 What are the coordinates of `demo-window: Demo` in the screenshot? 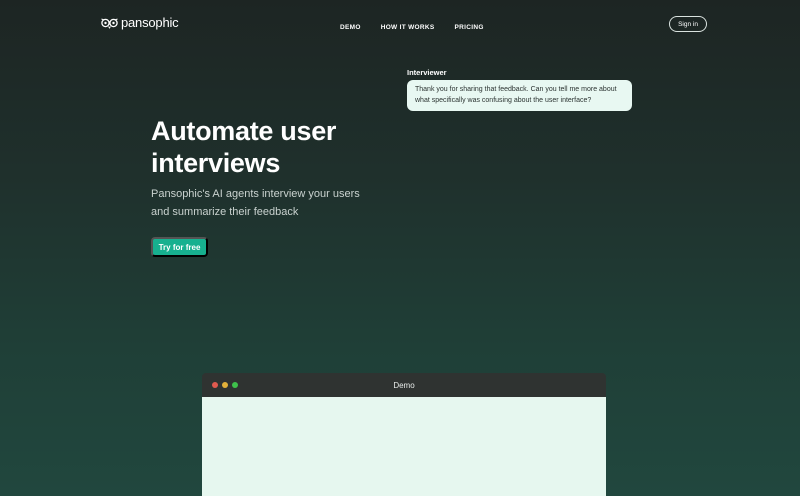 It's located at (404, 434).